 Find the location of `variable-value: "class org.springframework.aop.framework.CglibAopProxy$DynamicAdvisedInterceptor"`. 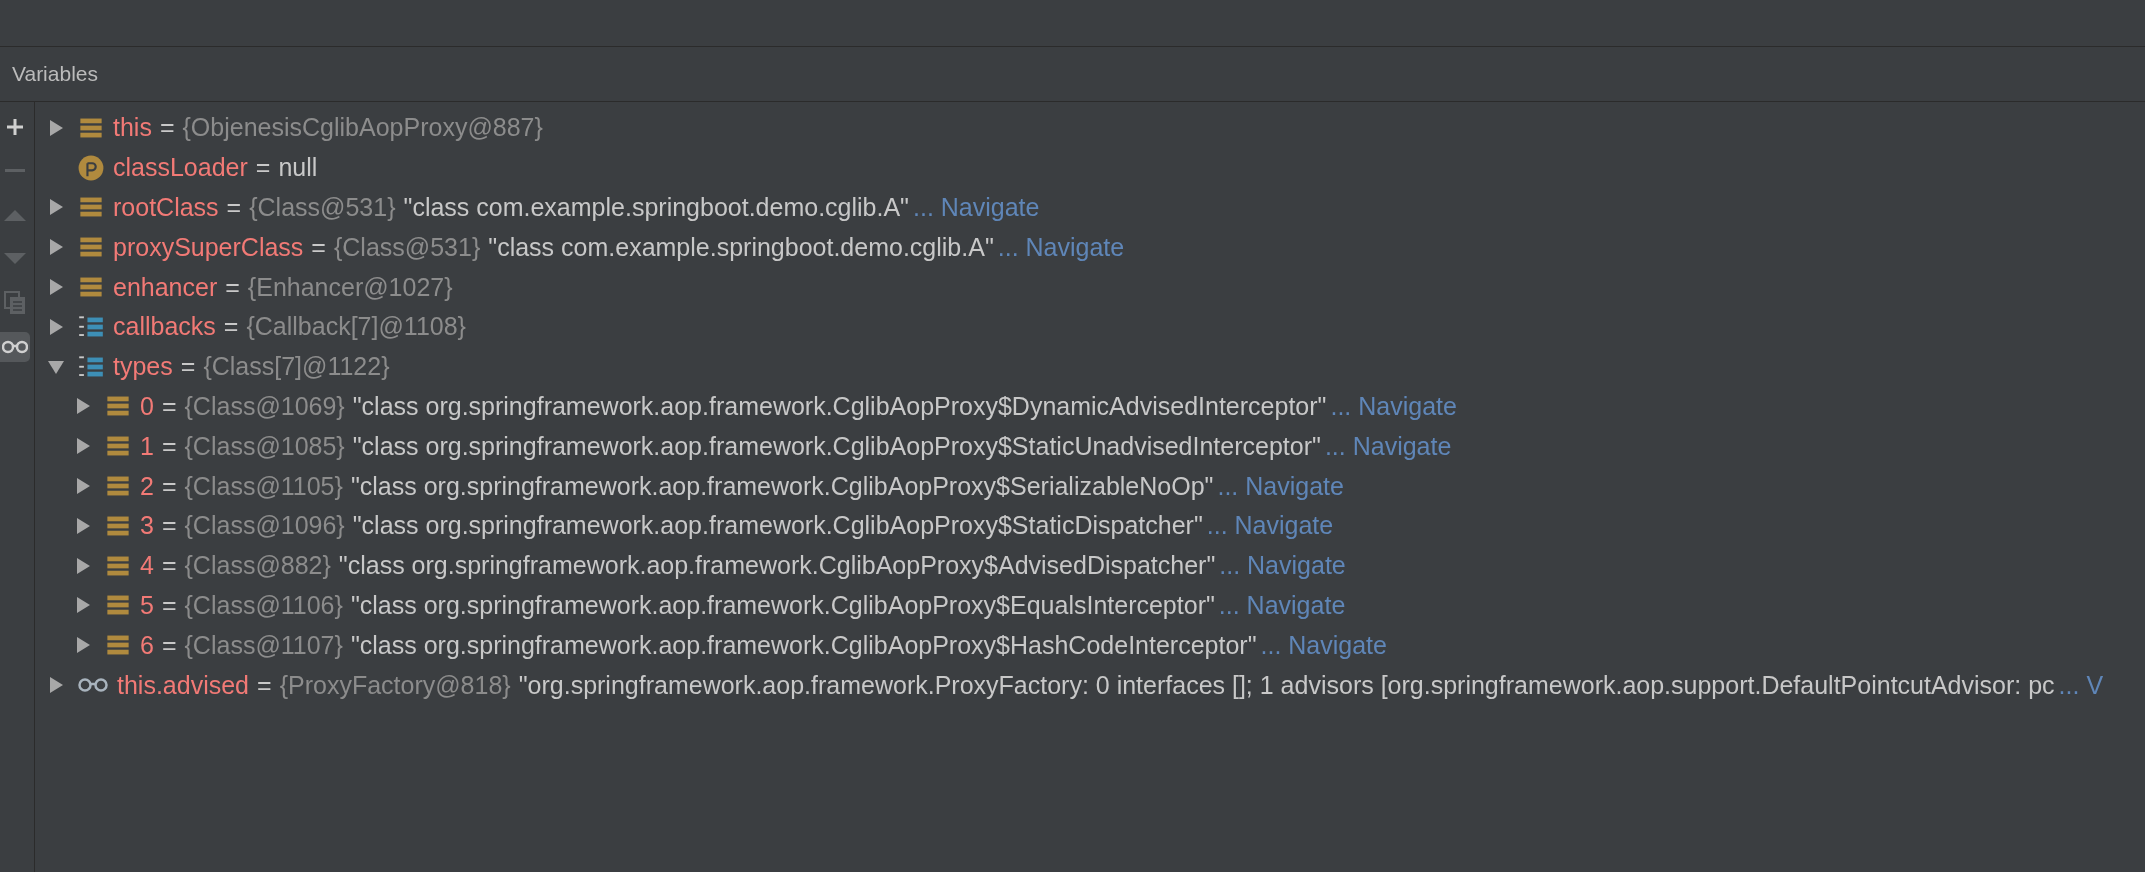

variable-value: "class org.springframework.aop.framework.CglibAopProxy$DynamicAdvisedInterceptor" is located at coordinates (839, 406).